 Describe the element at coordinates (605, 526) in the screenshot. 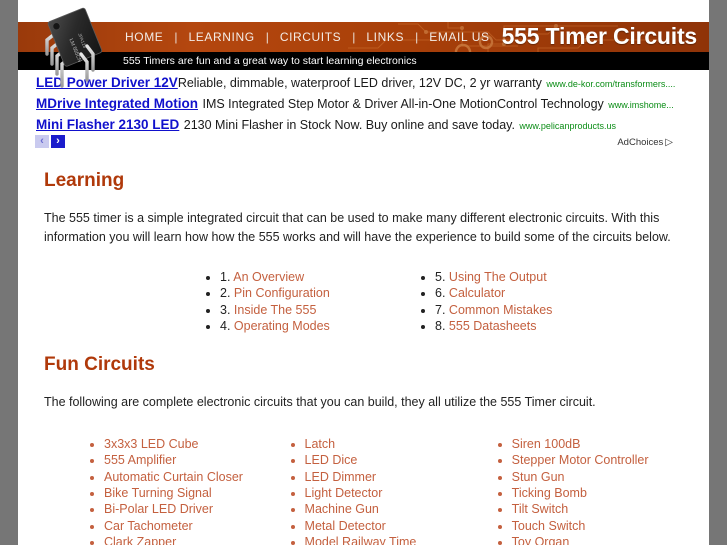

I see `list-item: Touch Switch` at that location.